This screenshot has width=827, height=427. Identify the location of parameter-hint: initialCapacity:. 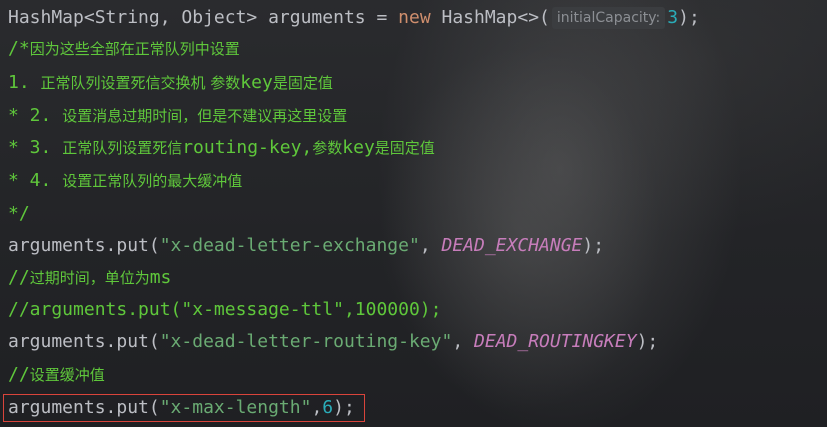
(608, 18).